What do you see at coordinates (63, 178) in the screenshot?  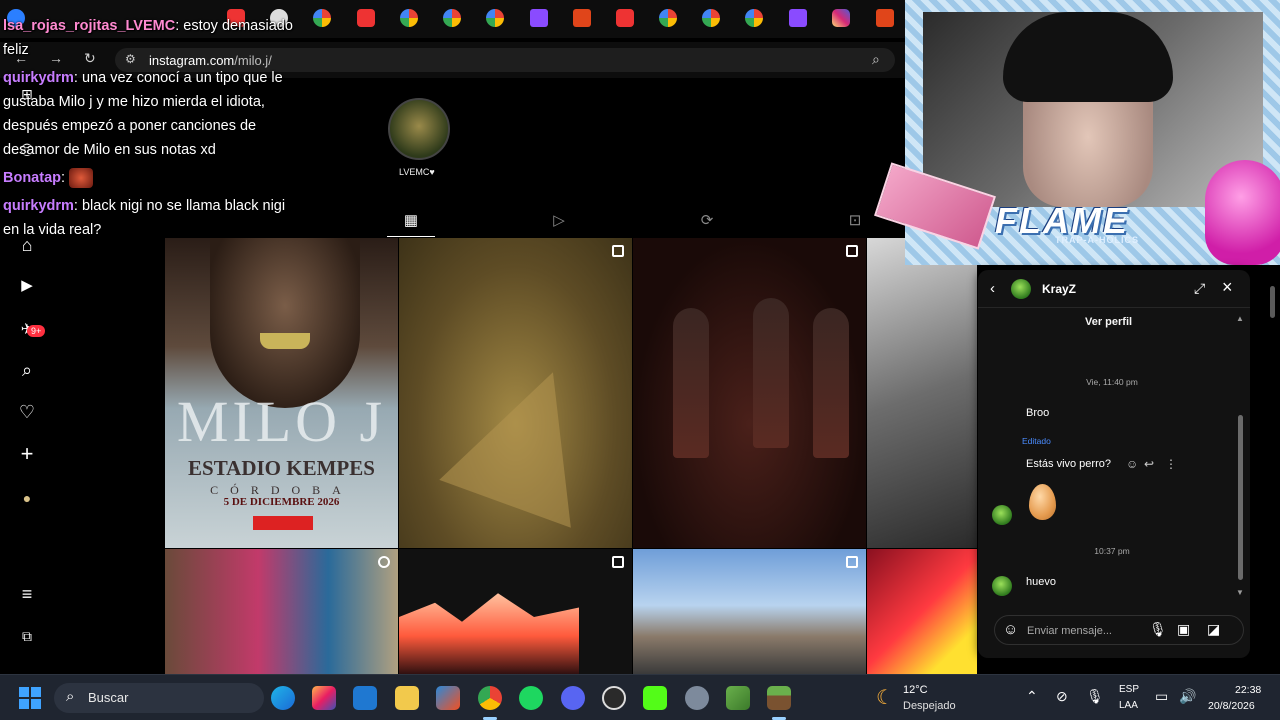 I see `chat-text: :` at bounding box center [63, 178].